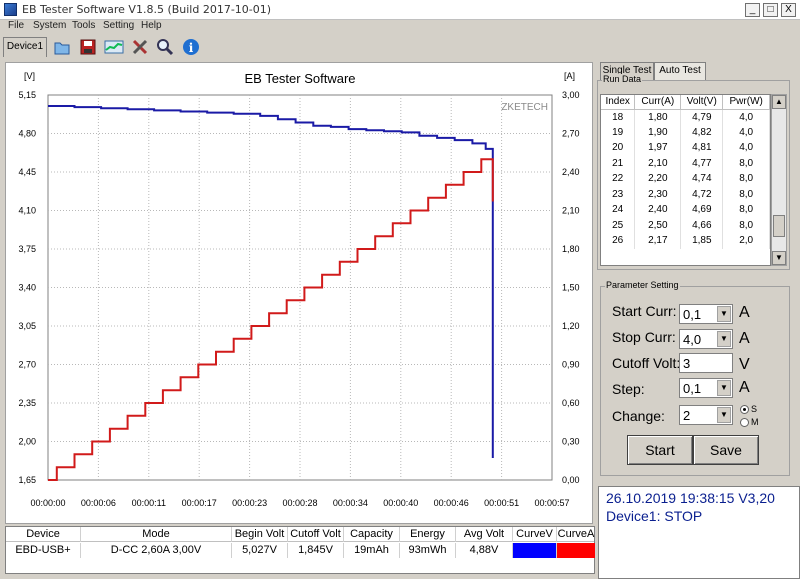  Describe the element at coordinates (43, 534) in the screenshot. I see `header-device: Device` at that location.